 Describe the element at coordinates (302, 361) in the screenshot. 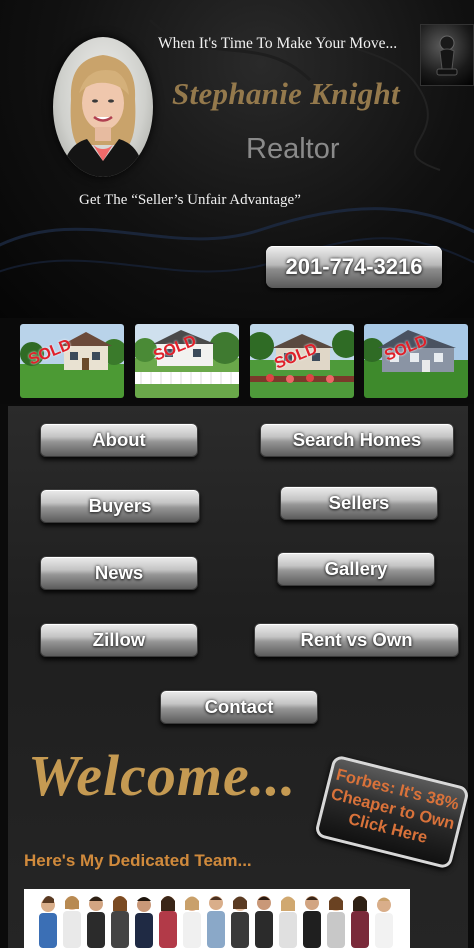

I see `sold-listing-3: SOLD` at that location.